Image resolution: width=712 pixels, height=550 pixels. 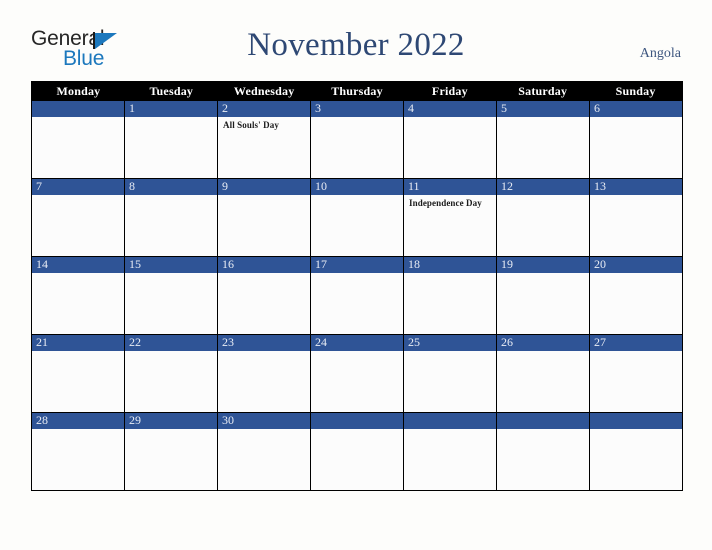 I want to click on day-number-band: 24, so click(x=357, y=343).